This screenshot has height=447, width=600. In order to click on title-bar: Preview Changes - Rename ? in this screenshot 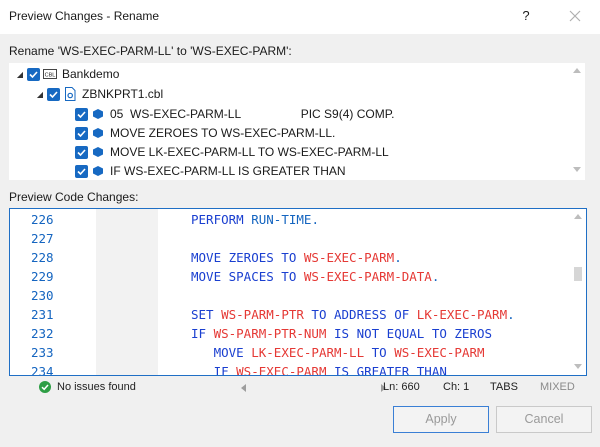, I will do `click(300, 17)`.